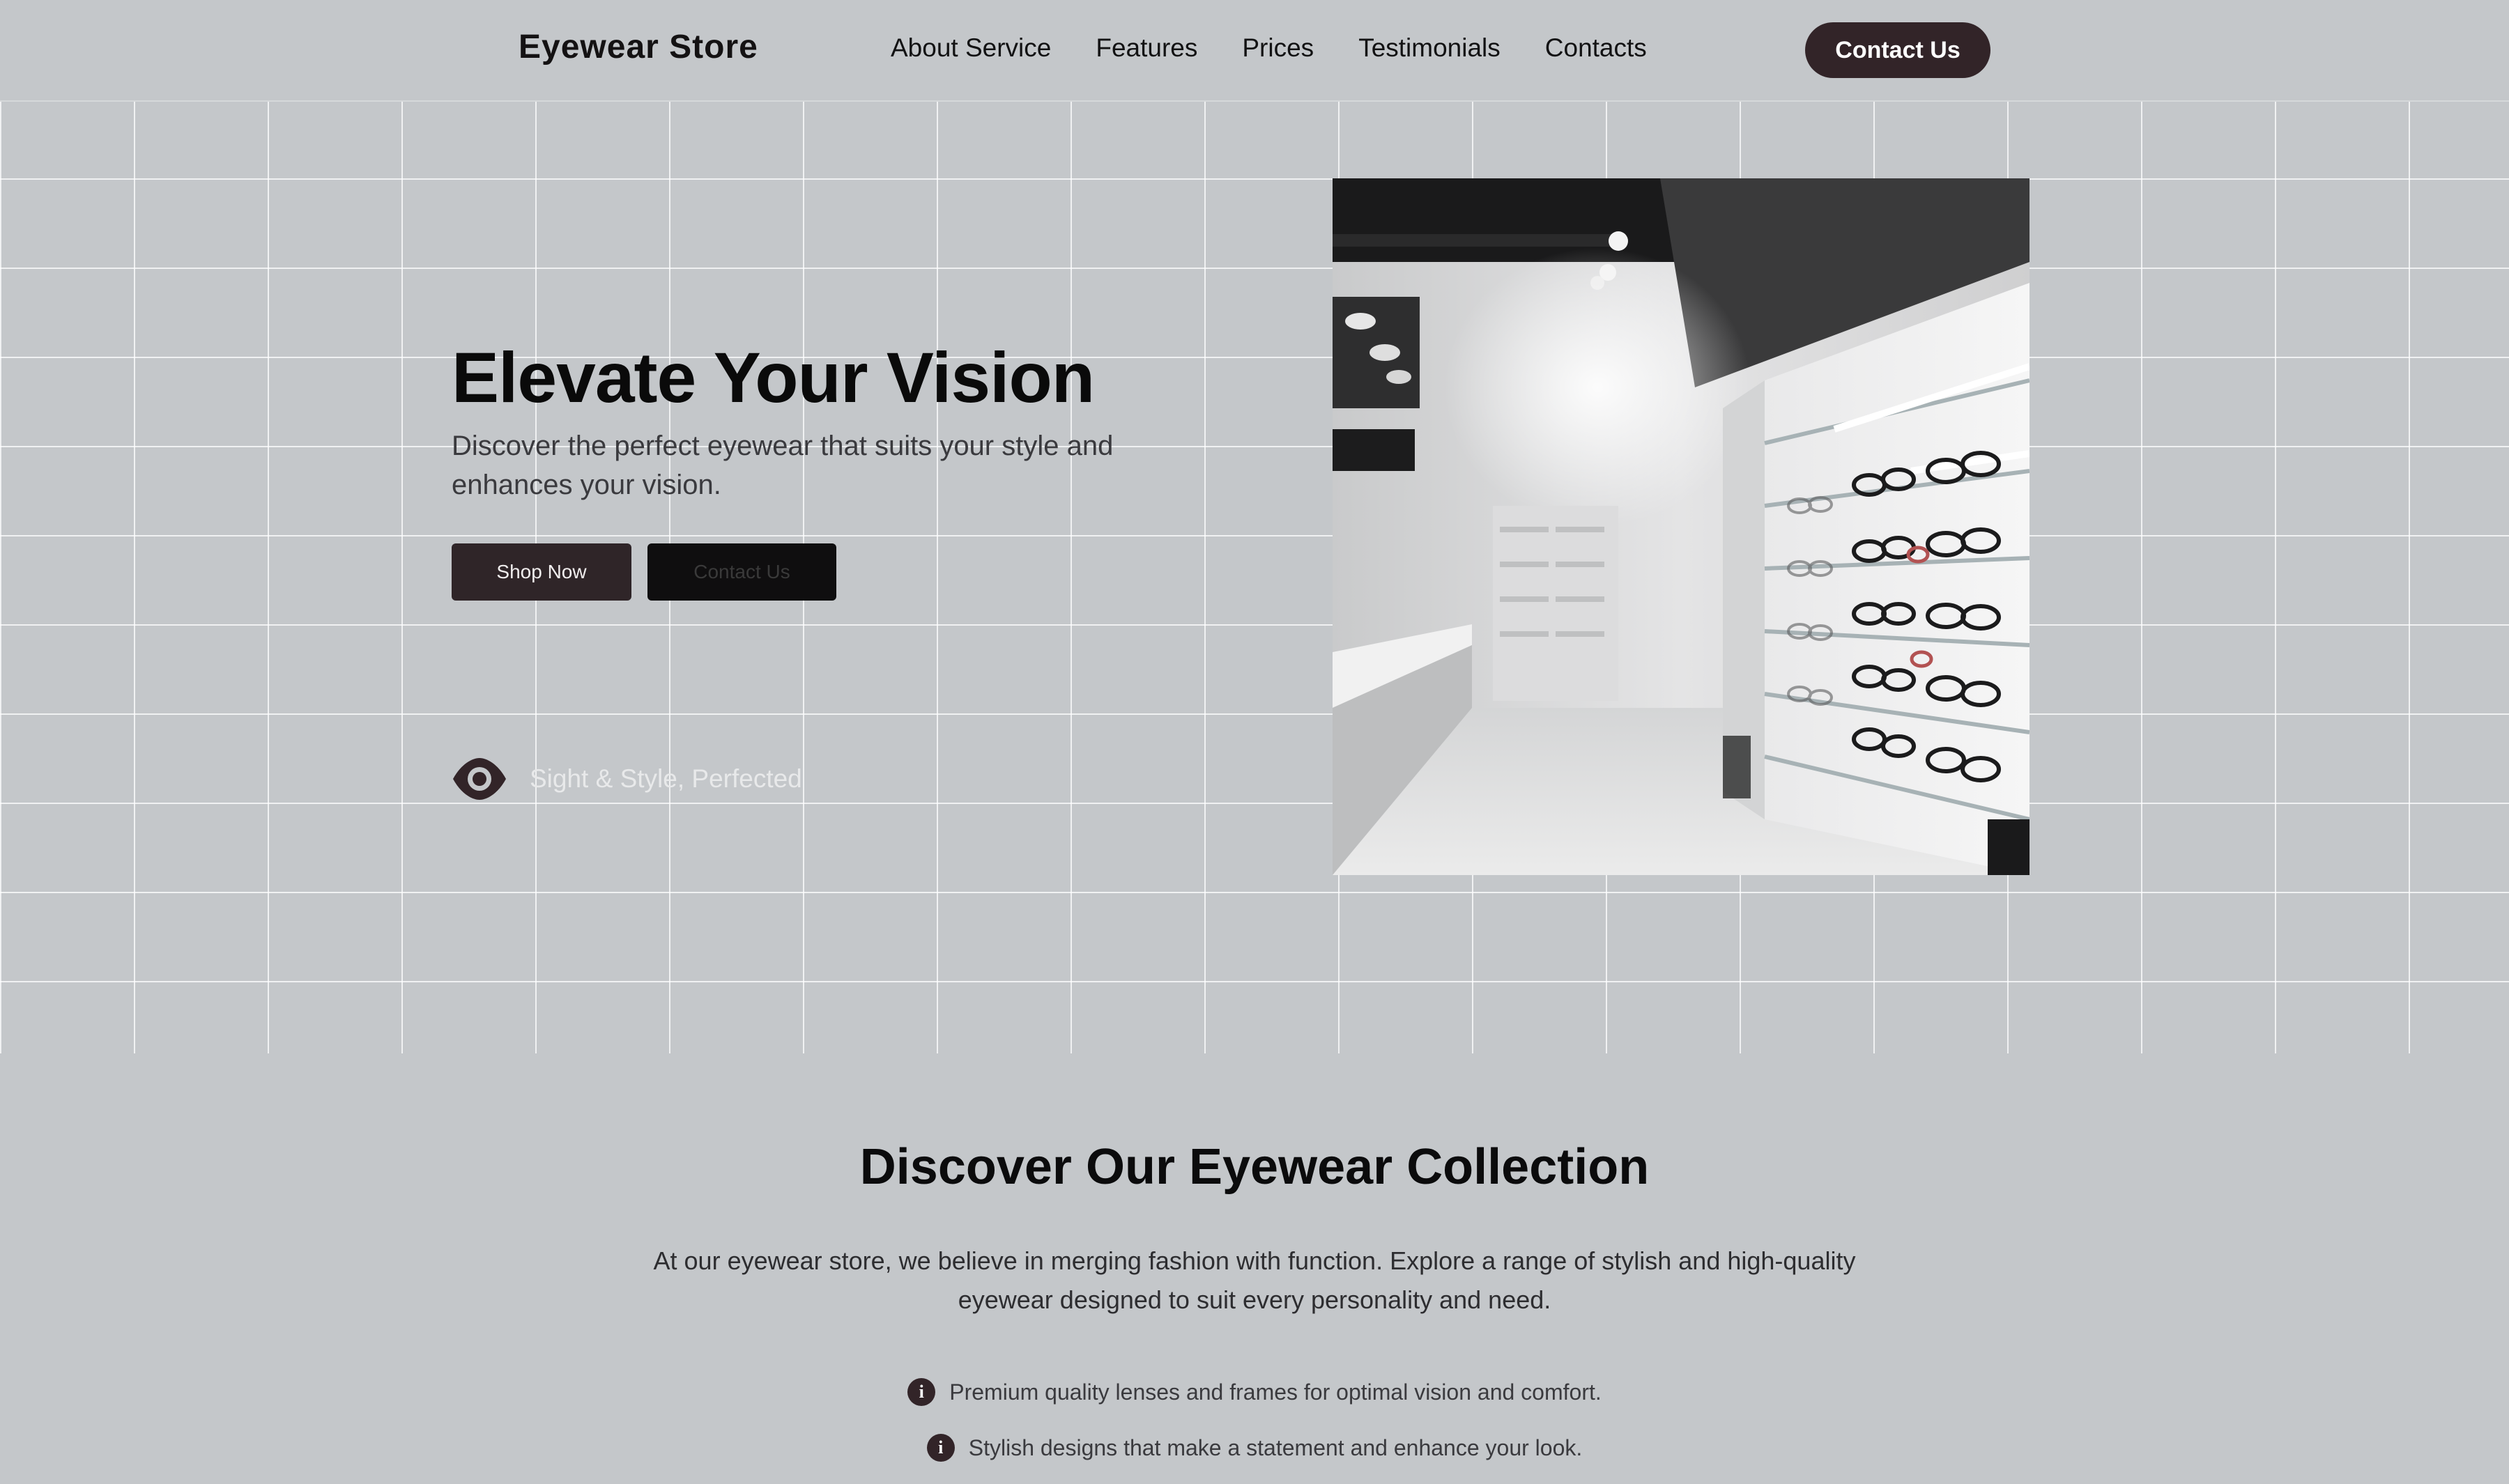 The image size is (2509, 1484). I want to click on hero-title: Elevate Your Vision, so click(773, 377).